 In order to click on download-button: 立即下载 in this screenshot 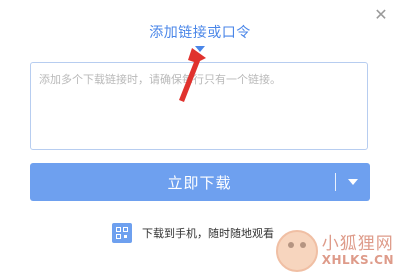, I will do `click(200, 182)`.